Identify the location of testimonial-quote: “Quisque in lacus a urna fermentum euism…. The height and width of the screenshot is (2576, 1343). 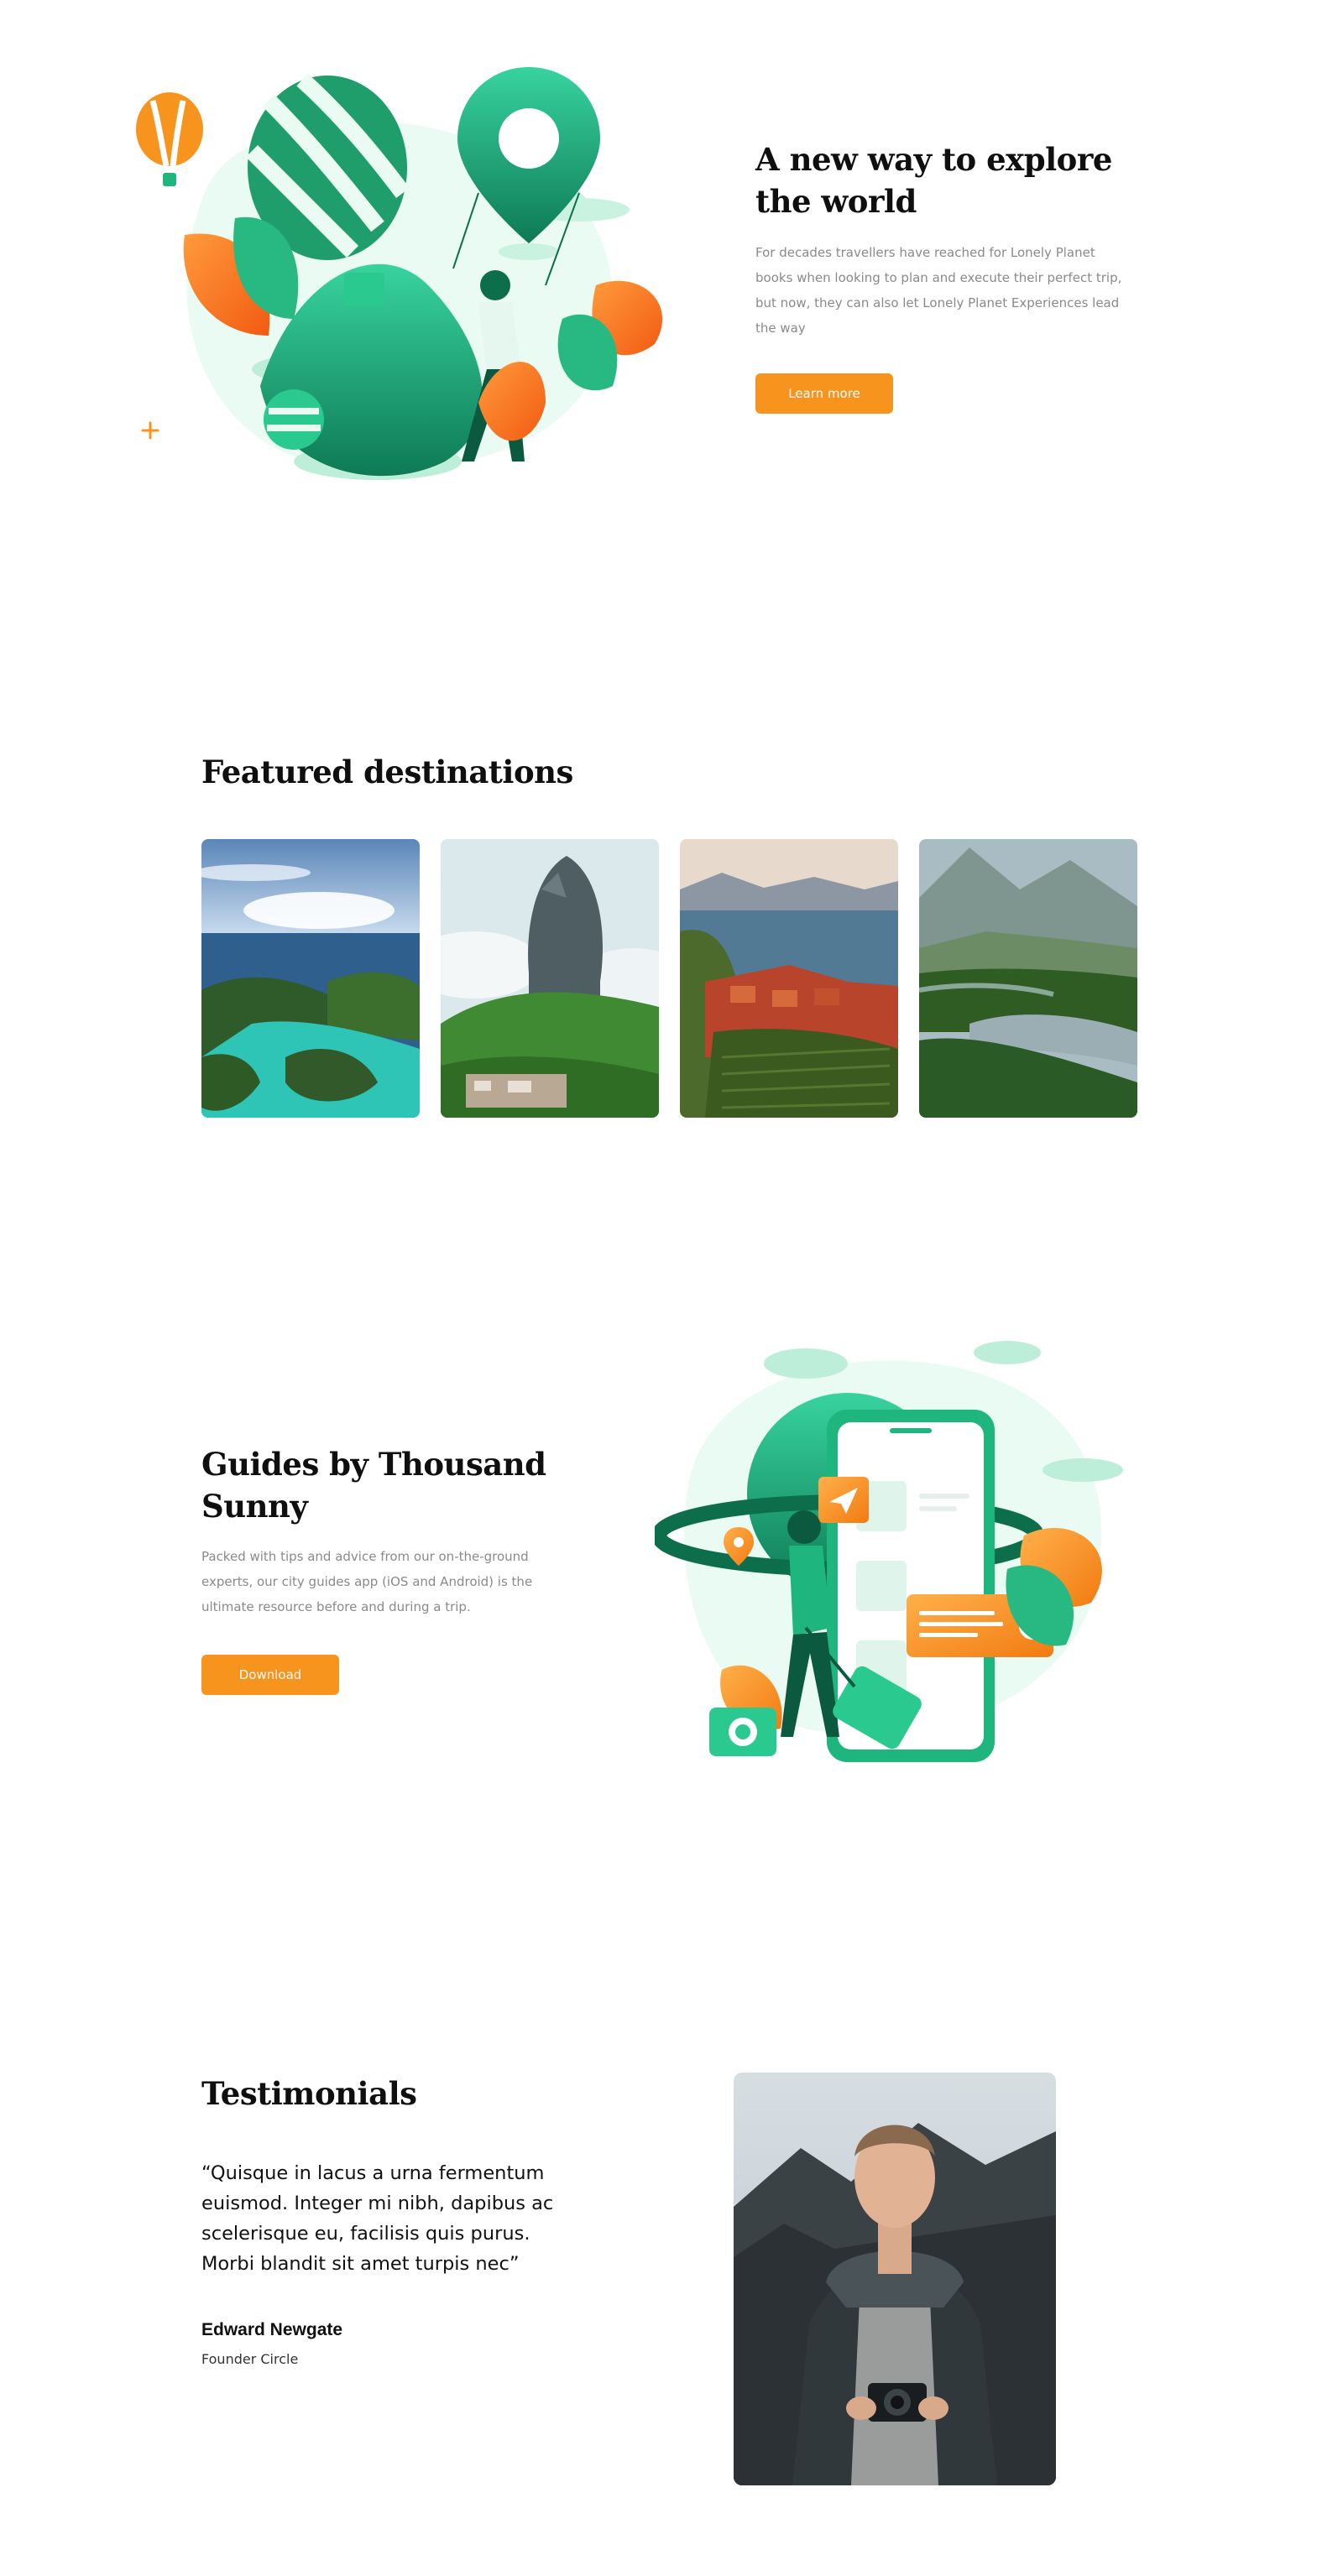
(377, 2218).